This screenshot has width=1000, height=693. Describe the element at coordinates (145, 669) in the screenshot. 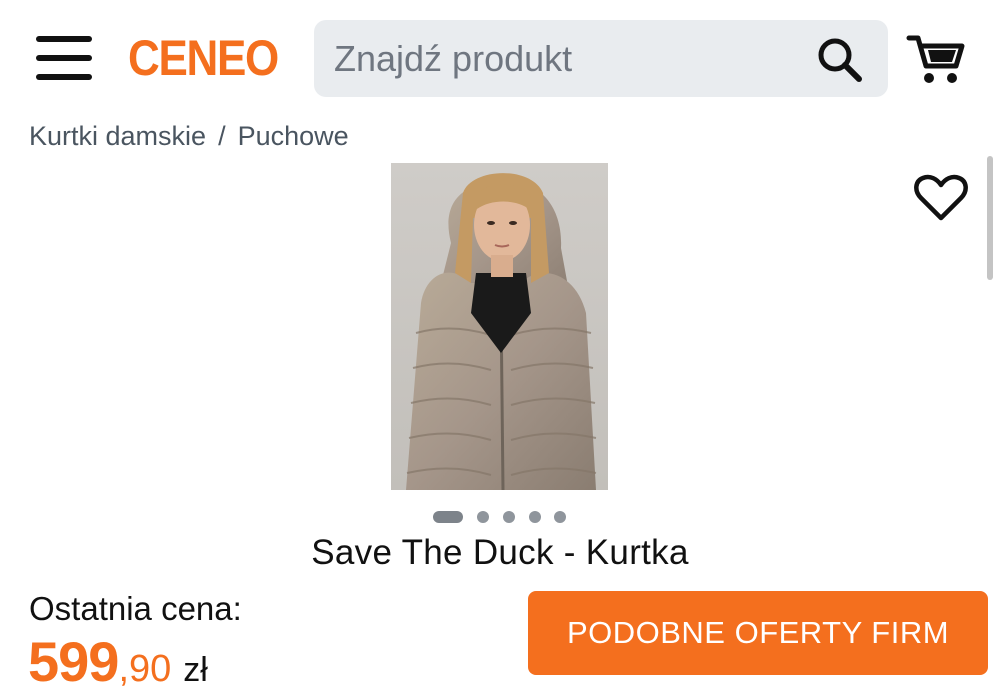

I see `price-decimal: ,90` at that location.